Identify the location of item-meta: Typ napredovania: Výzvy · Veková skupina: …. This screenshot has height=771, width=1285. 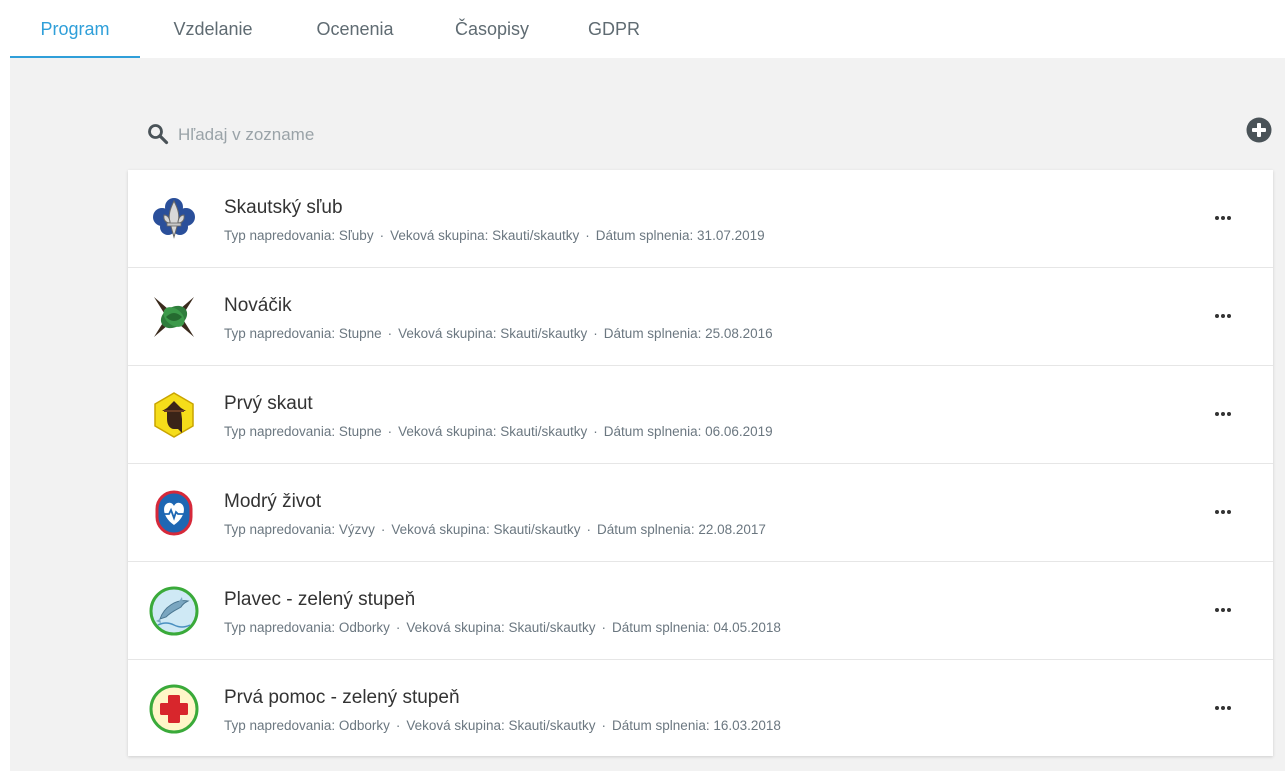
(495, 529).